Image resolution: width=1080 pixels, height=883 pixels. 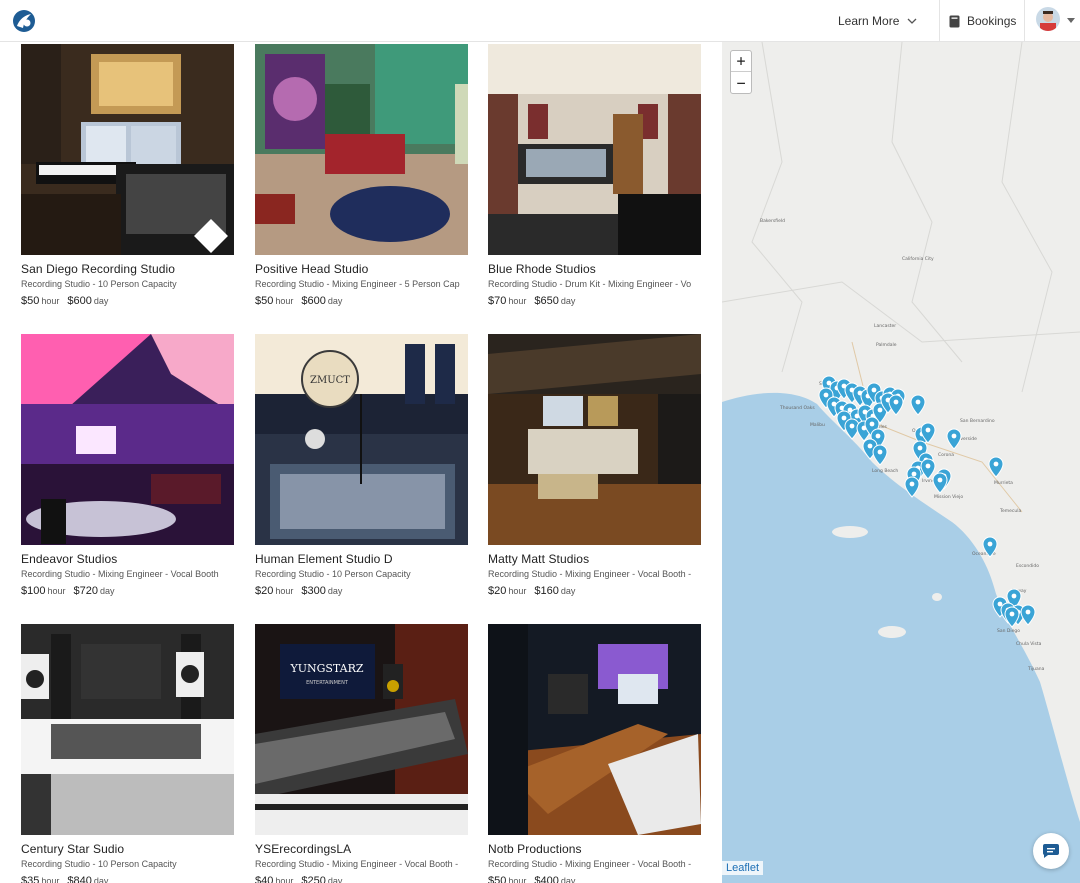 I want to click on listing-price: $100 hour $720 day, so click(x=127, y=591).